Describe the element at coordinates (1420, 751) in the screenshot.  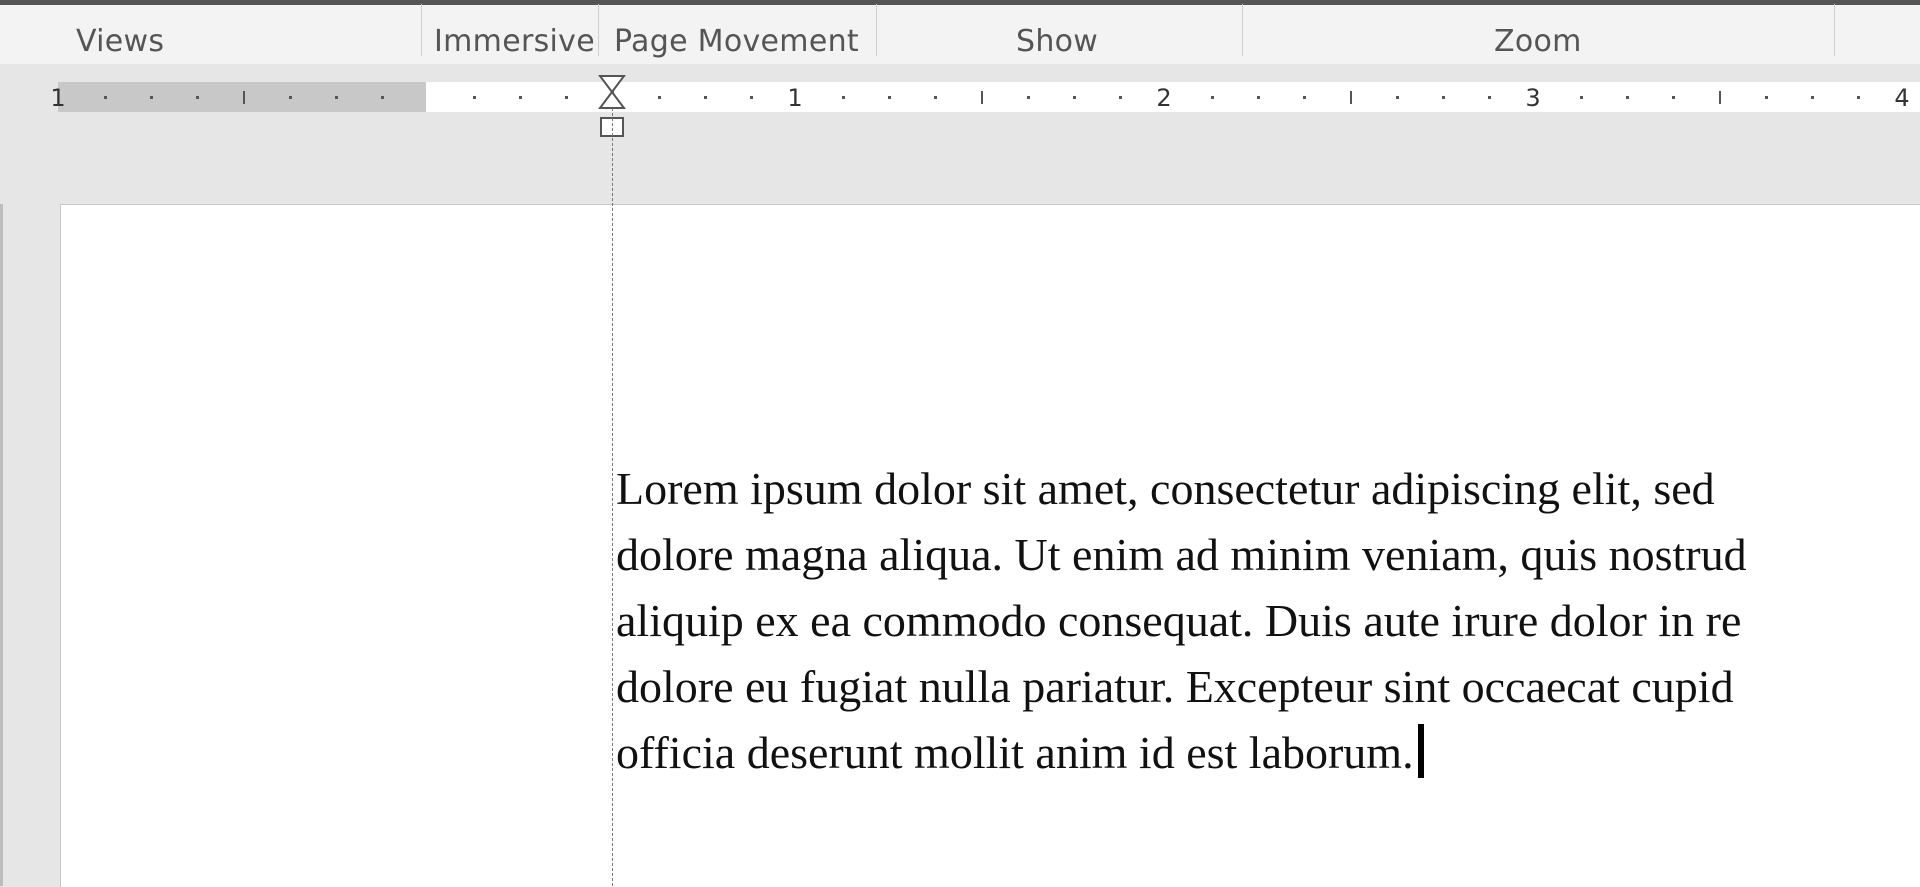
I see `text-cursor` at that location.